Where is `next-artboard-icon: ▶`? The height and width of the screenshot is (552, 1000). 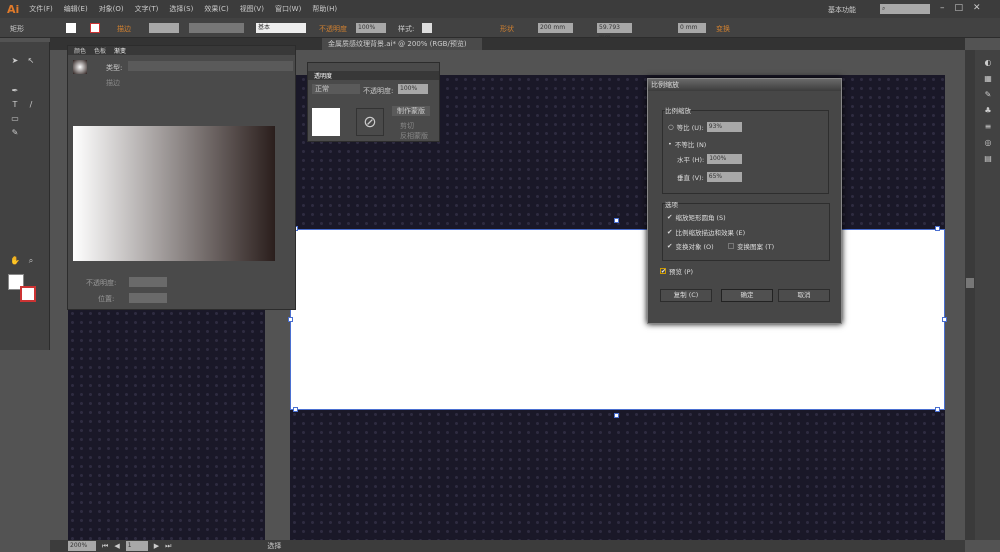 next-artboard-icon: ▶ is located at coordinates (156, 546).